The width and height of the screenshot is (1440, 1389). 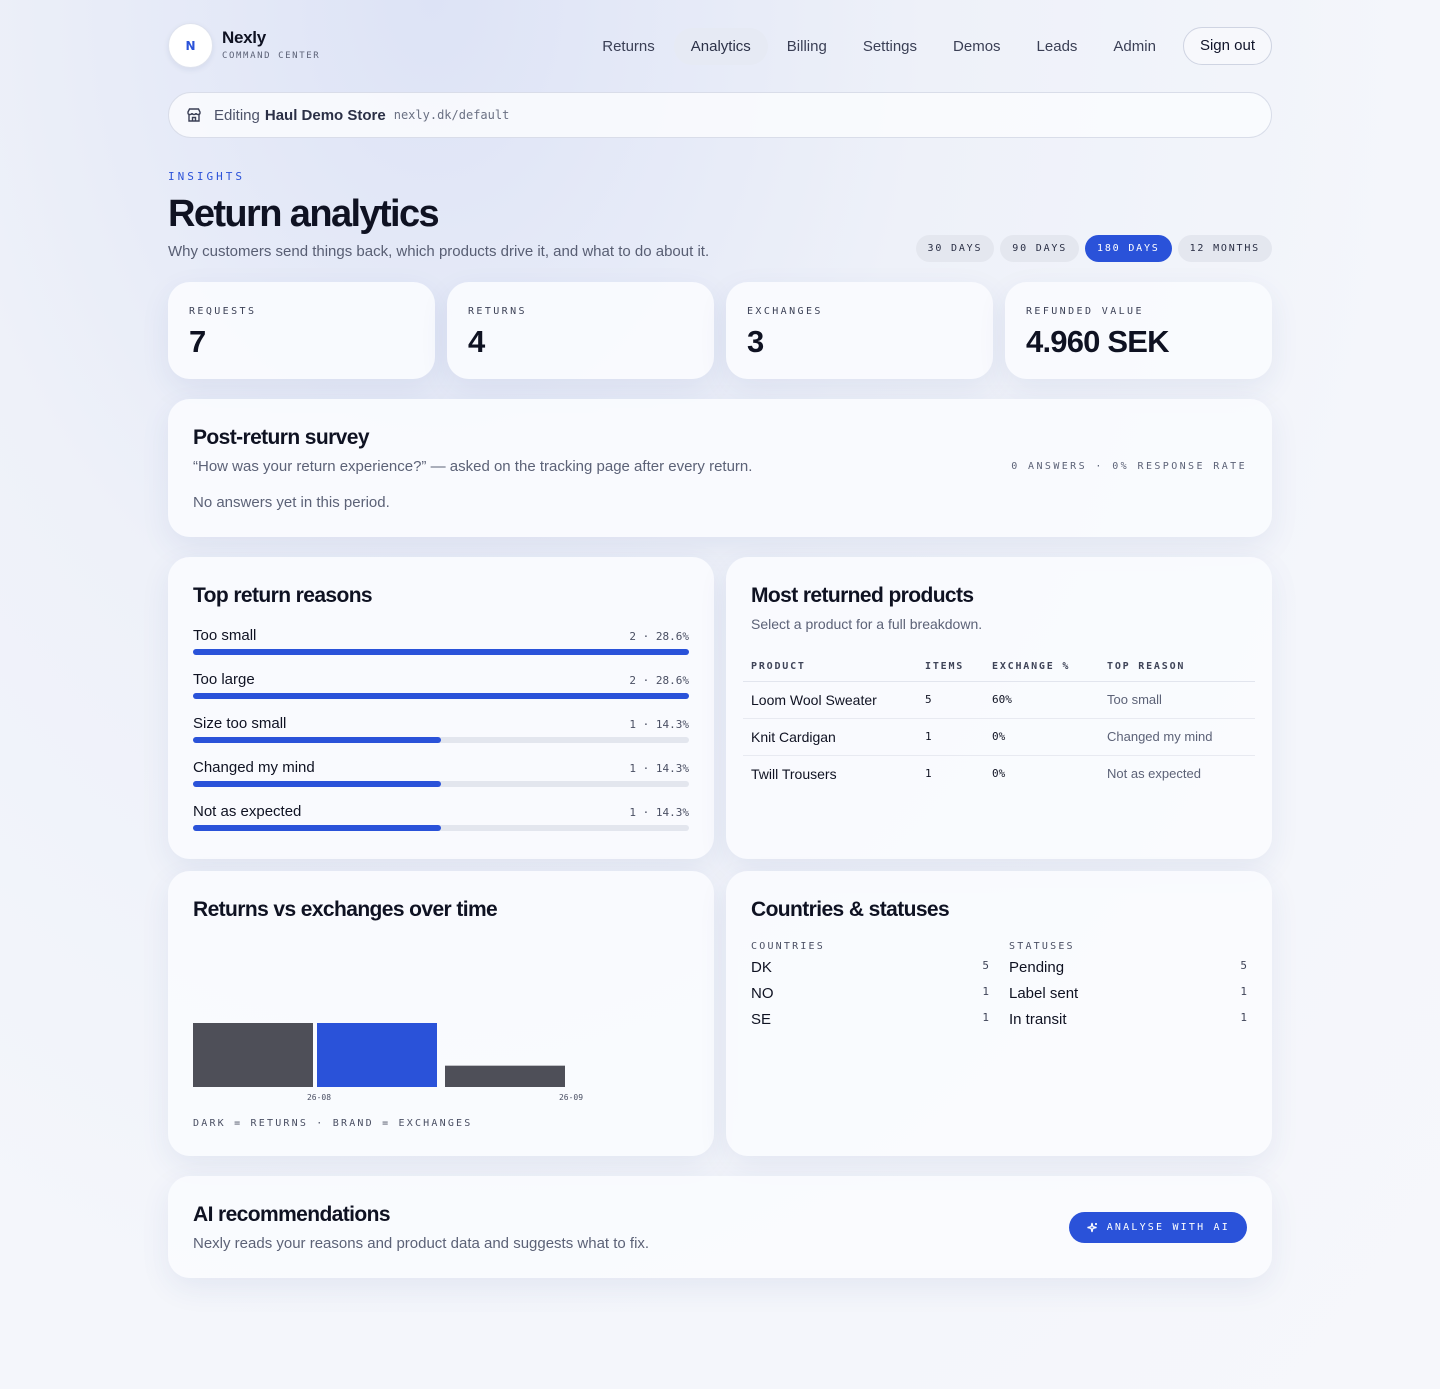 What do you see at coordinates (197, 341) in the screenshot?
I see `stat-value: 7` at bounding box center [197, 341].